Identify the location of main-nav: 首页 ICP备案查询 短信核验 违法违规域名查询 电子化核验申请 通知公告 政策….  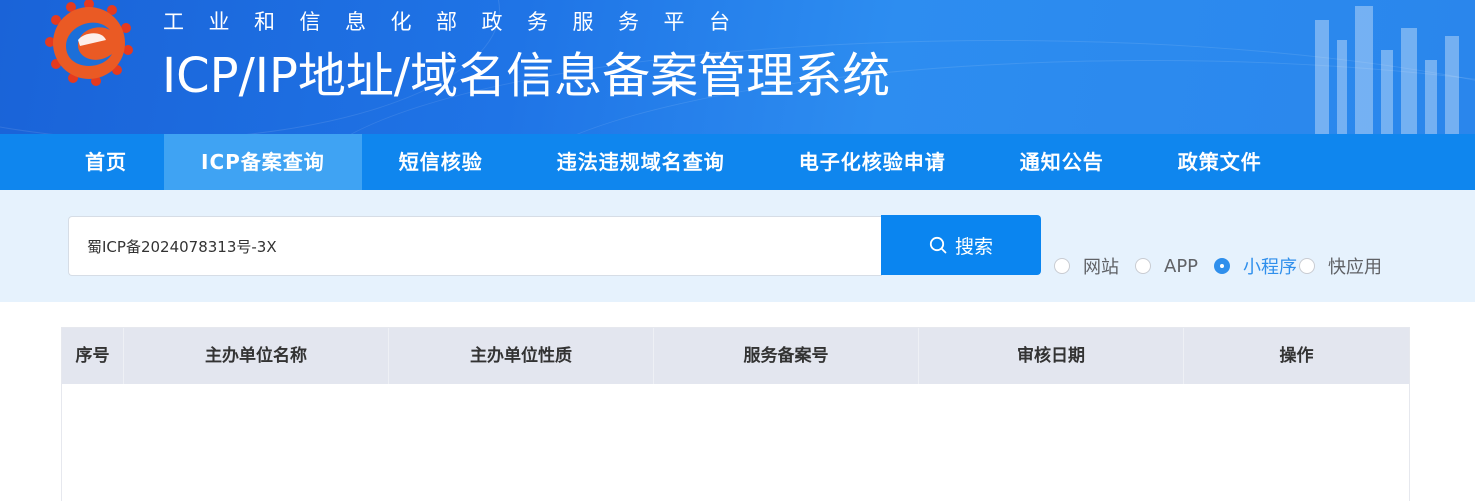
(737, 162).